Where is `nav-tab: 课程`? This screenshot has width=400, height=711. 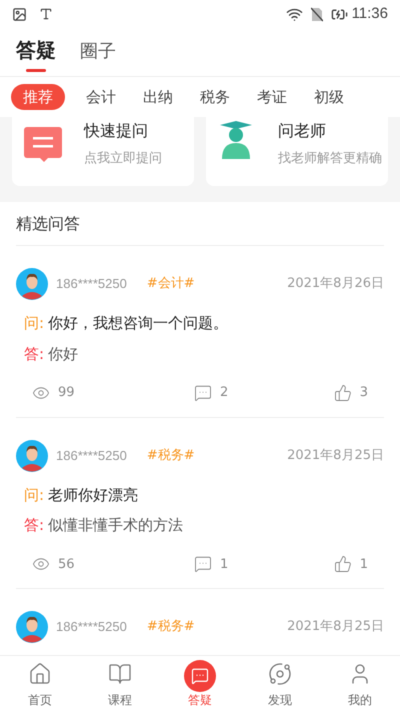 nav-tab: 课程 is located at coordinates (120, 683).